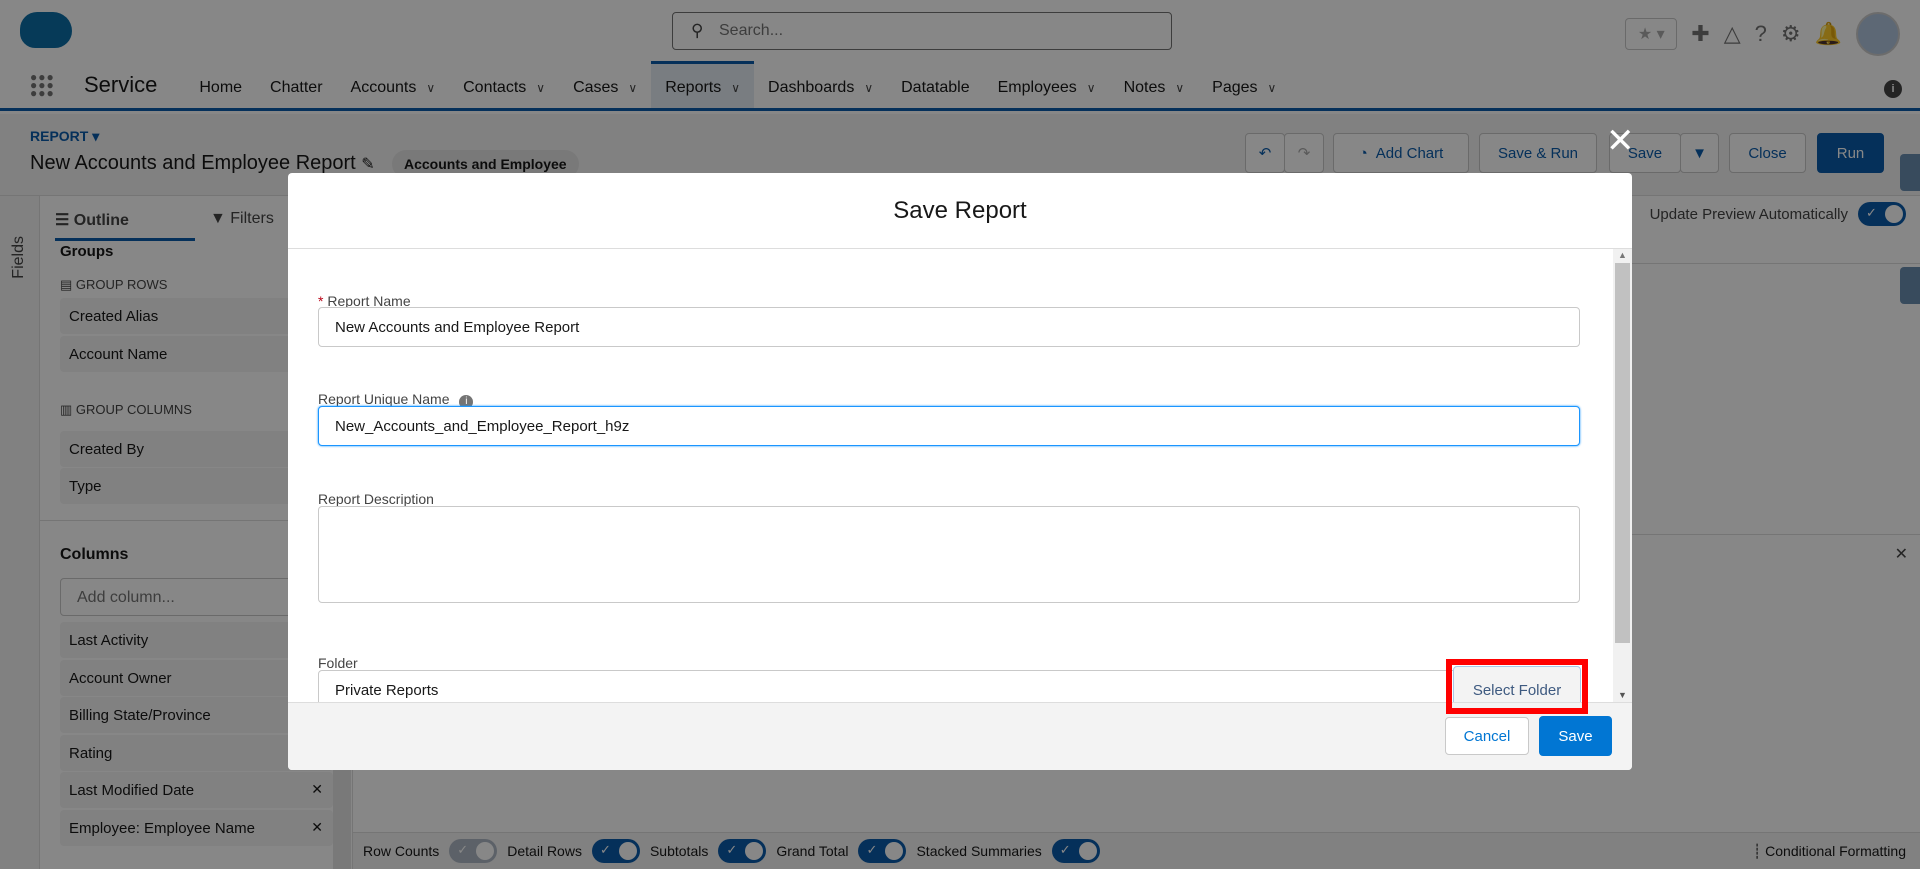 This screenshot has height=869, width=1920. I want to click on description-label: Report Description, so click(376, 499).